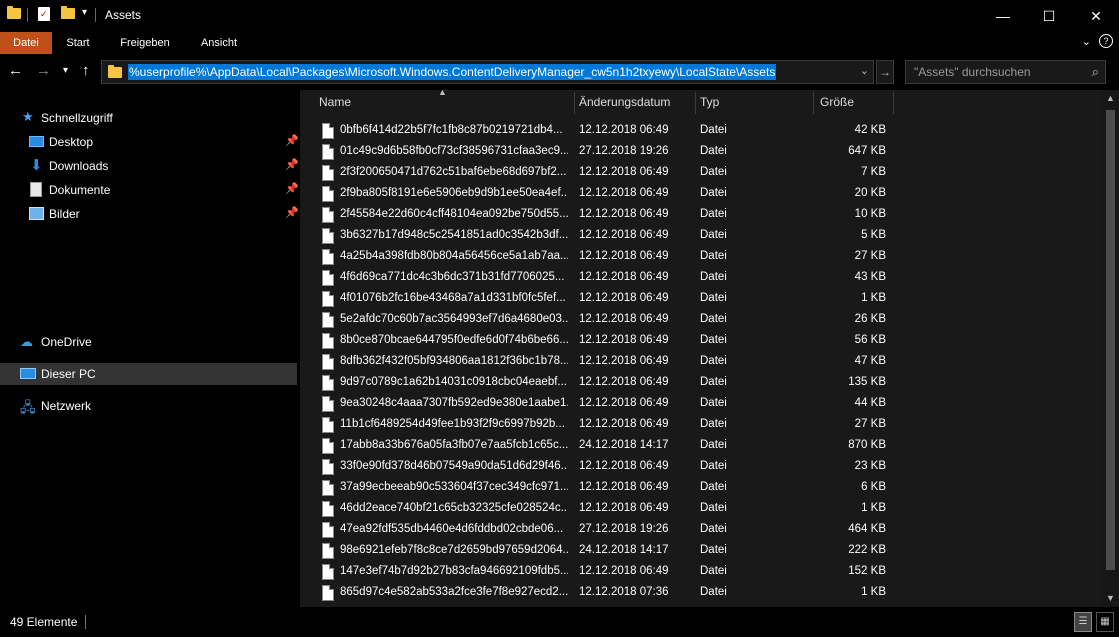 Image resolution: width=1119 pixels, height=637 pixels. Describe the element at coordinates (65, 70) in the screenshot. I see `recent-locations-icon: ▾` at that location.